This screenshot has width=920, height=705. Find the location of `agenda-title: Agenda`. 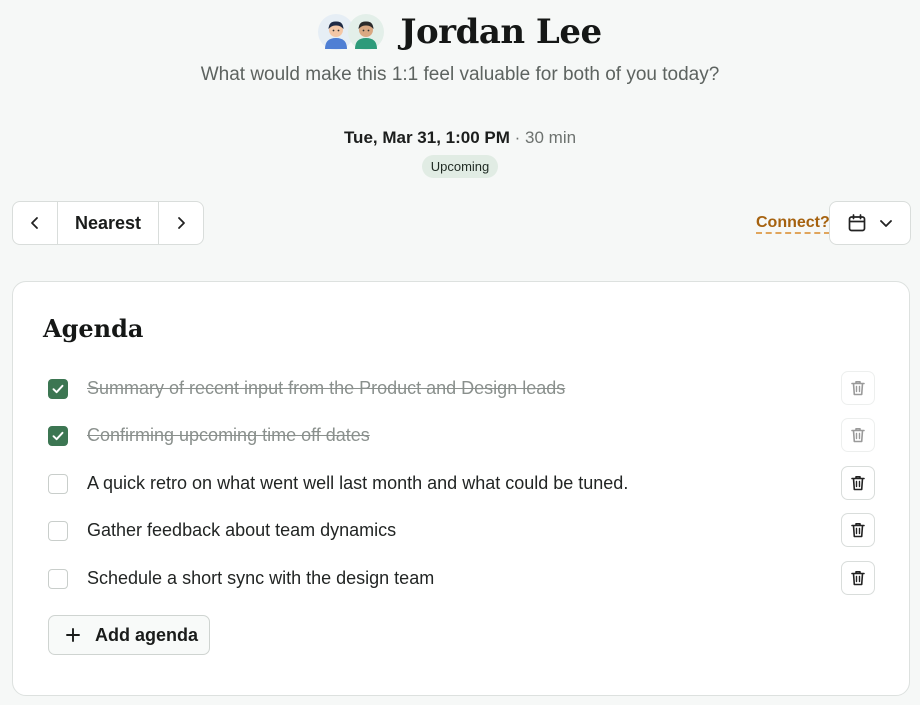

agenda-title: Agenda is located at coordinates (93, 328).